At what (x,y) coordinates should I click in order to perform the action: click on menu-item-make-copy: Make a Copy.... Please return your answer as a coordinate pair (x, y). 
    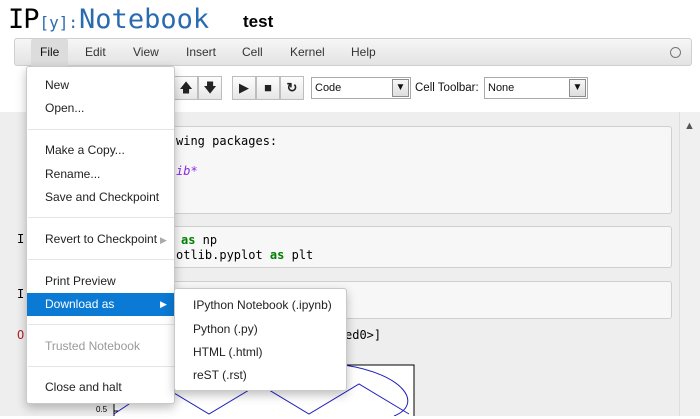
    Looking at the image, I should click on (85, 150).